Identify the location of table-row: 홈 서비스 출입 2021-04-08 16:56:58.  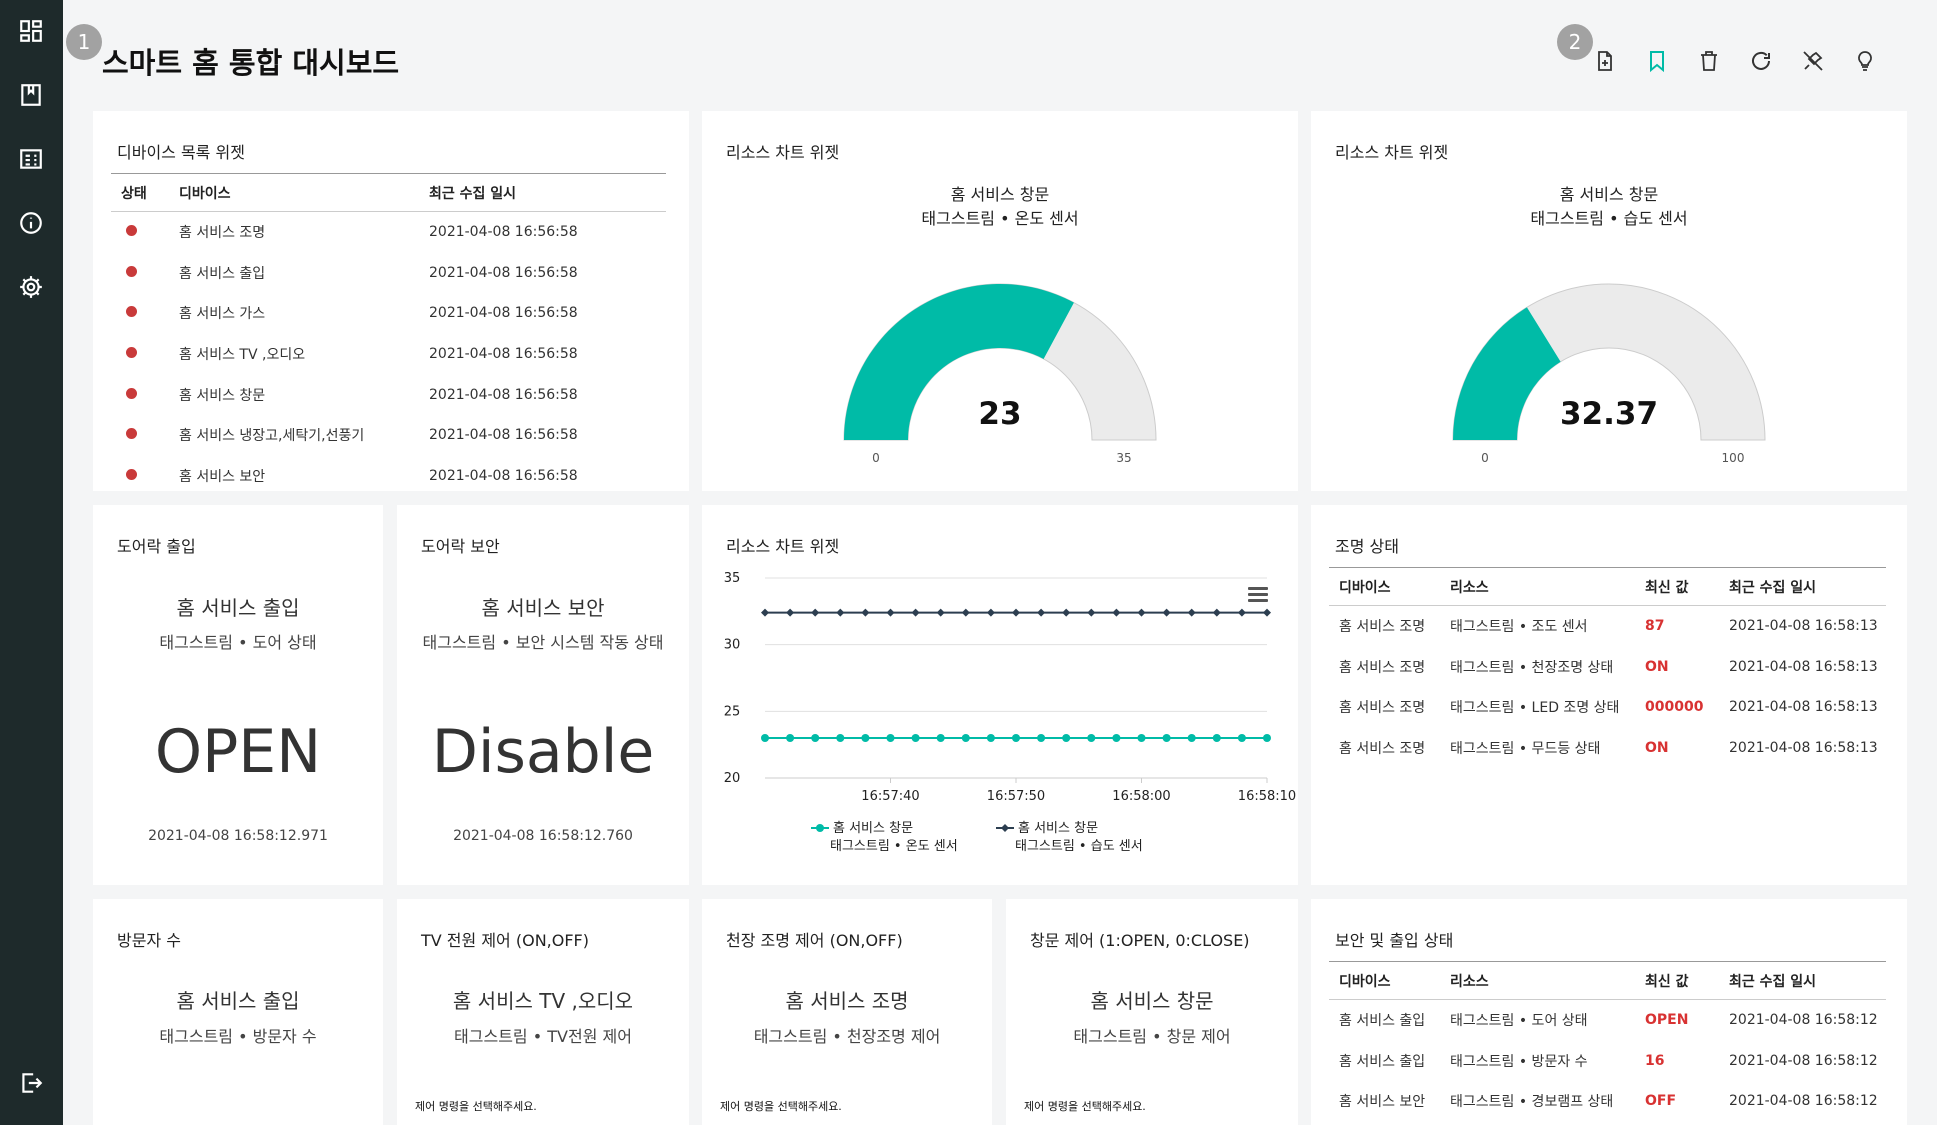
(388, 272).